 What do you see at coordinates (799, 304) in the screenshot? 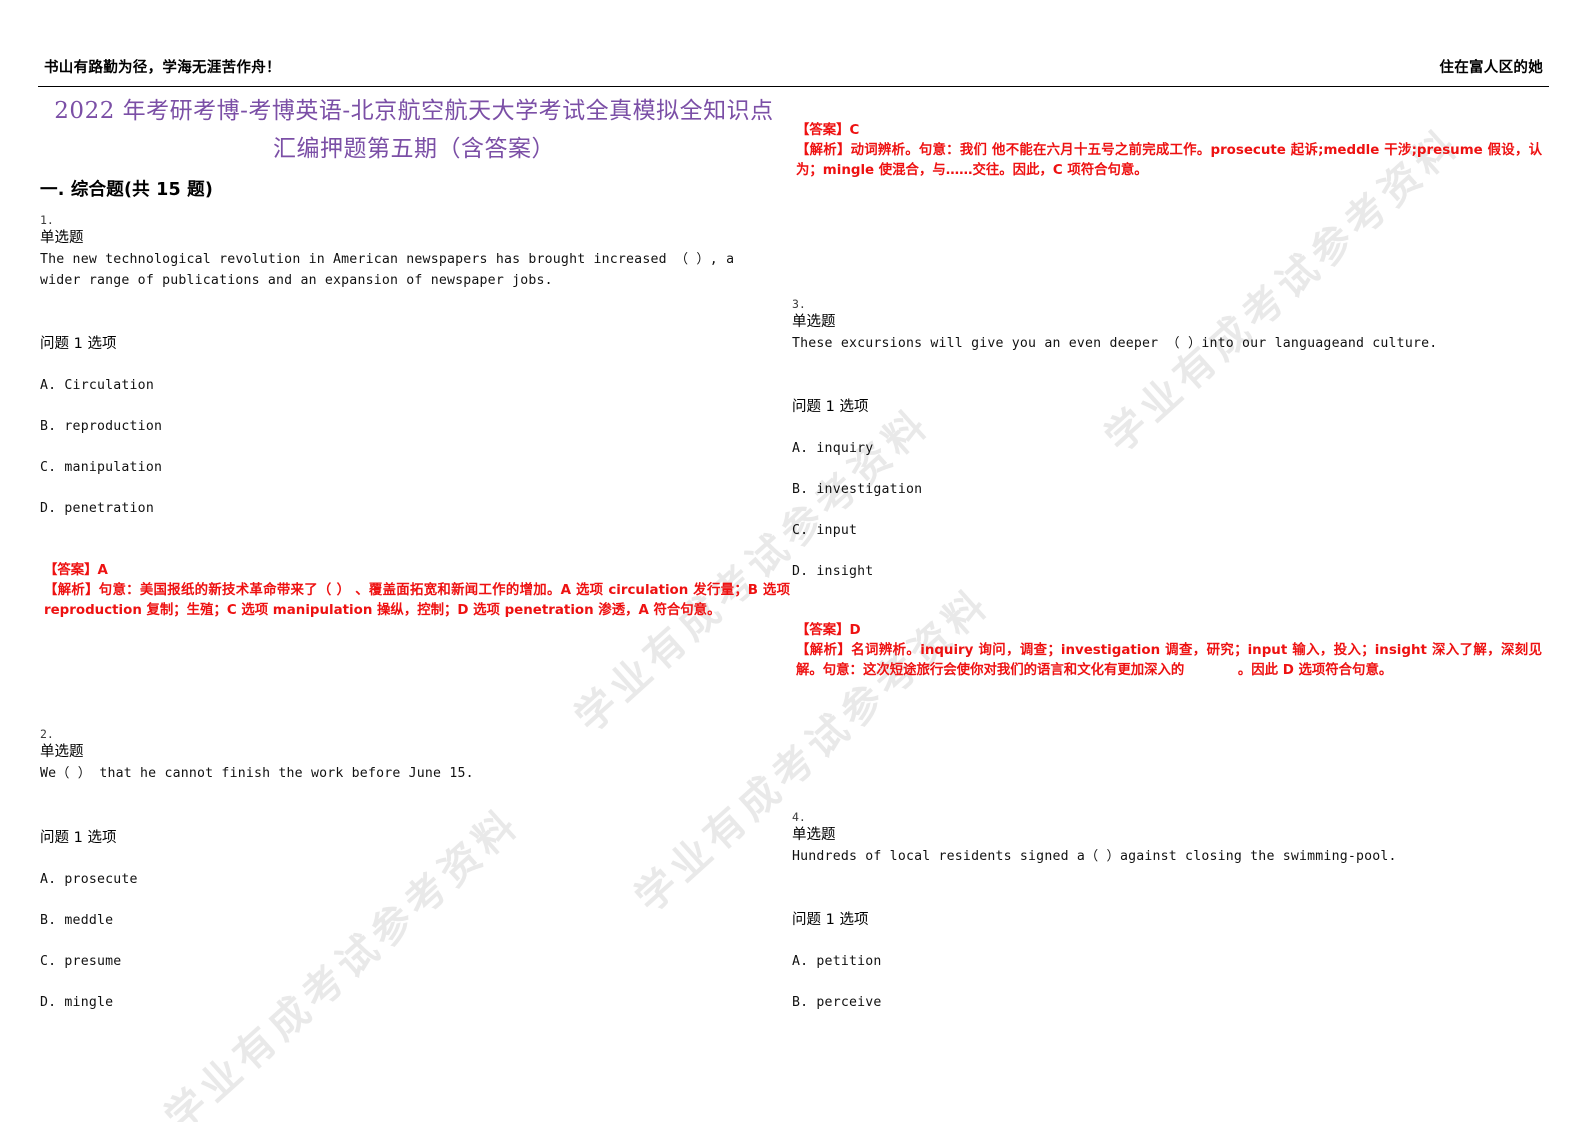
I see `question-number: 3.` at bounding box center [799, 304].